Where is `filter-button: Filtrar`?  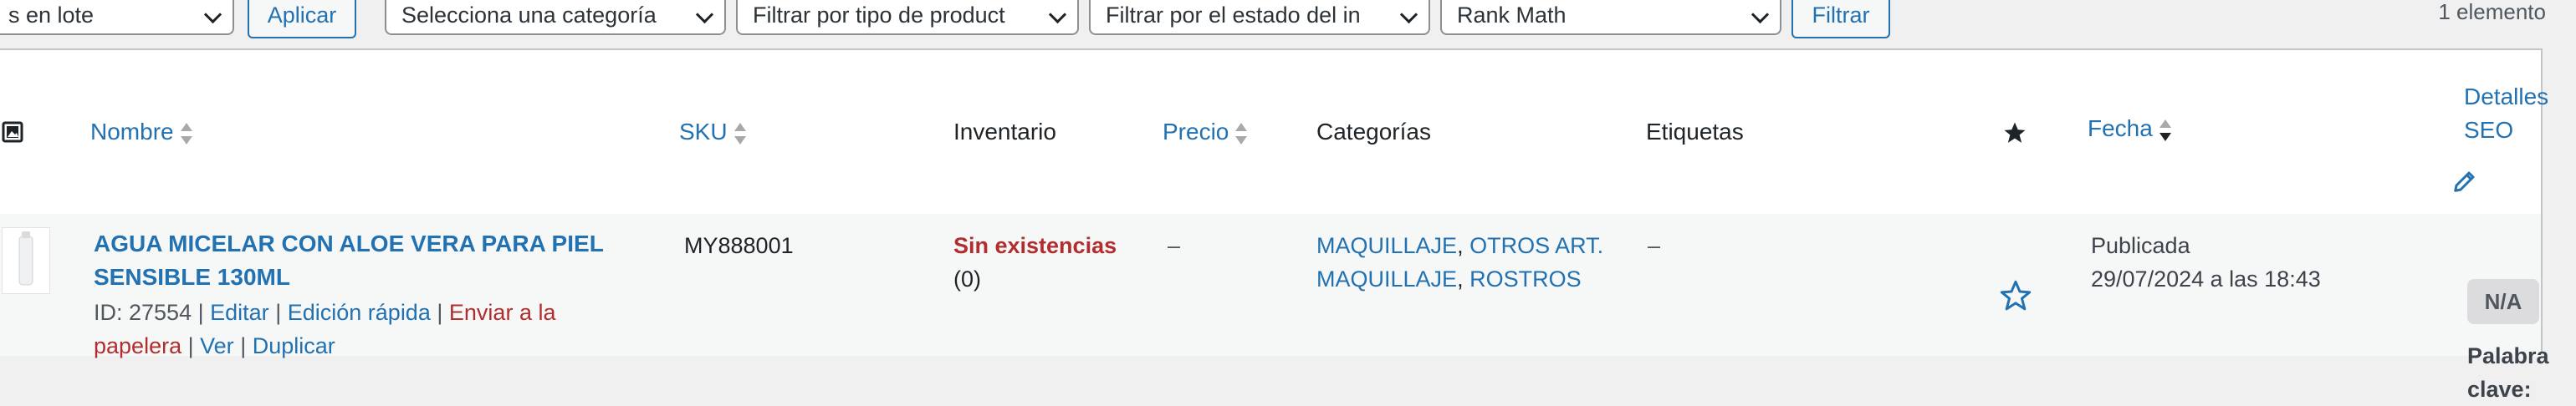
filter-button: Filtrar is located at coordinates (1840, 19).